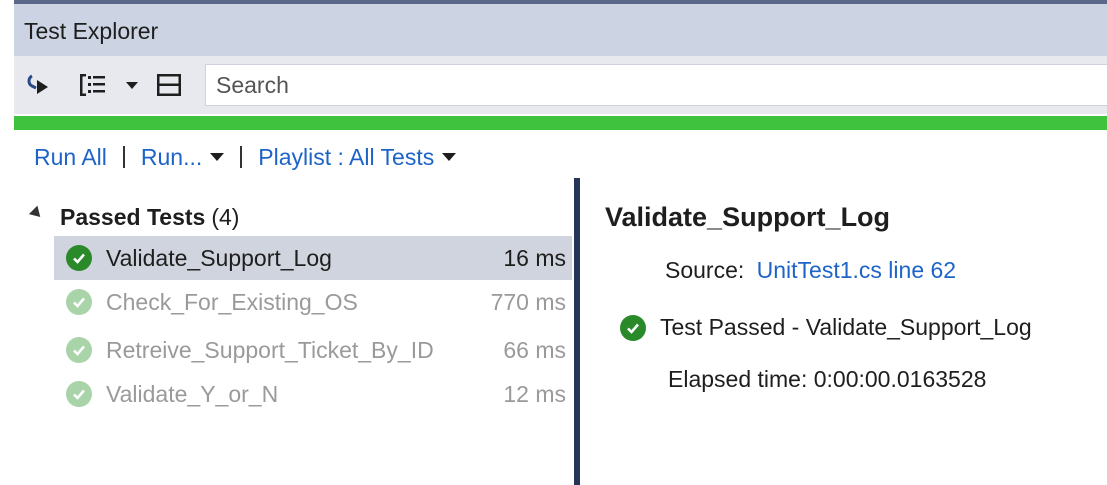 This screenshot has width=1107, height=485. I want to click on test-name: Validate_Support_Log, so click(219, 257).